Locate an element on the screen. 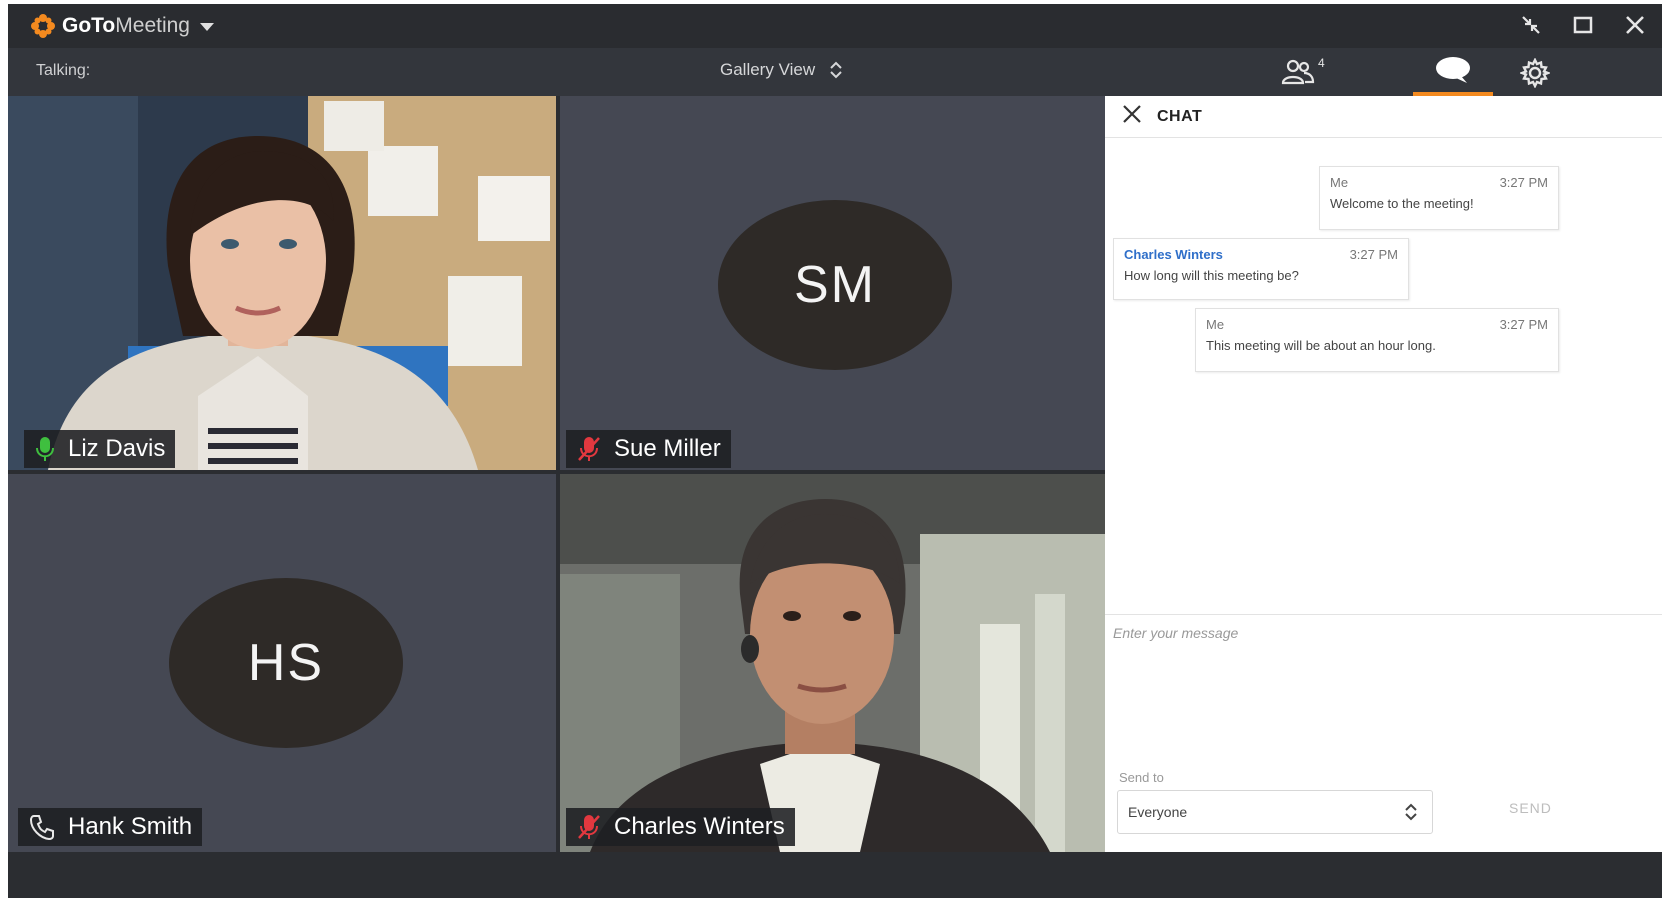  app-name-goto: GoTo is located at coordinates (89, 25).